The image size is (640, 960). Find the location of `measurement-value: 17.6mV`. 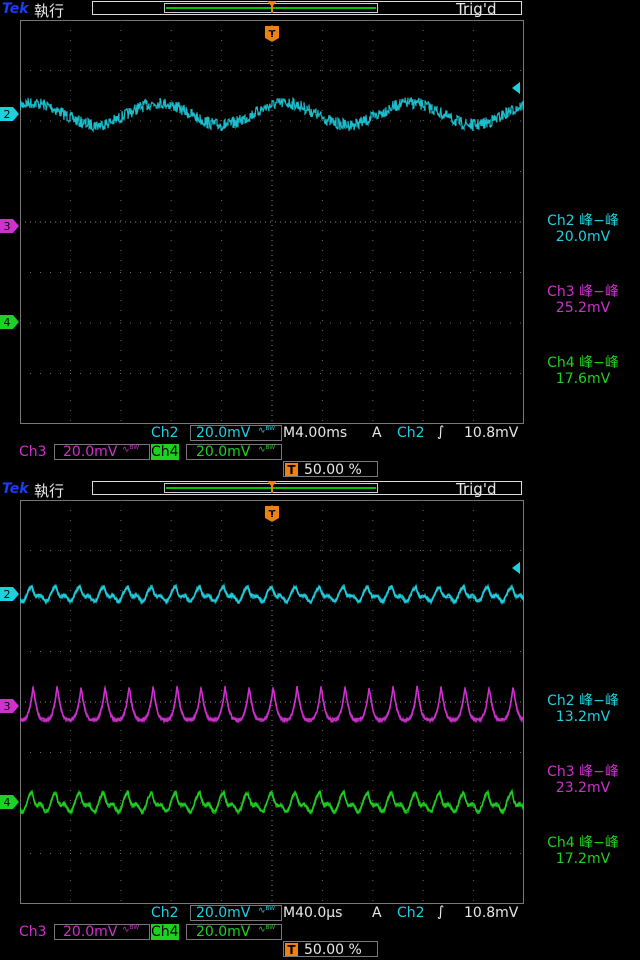

measurement-value: 17.6mV is located at coordinates (583, 379).